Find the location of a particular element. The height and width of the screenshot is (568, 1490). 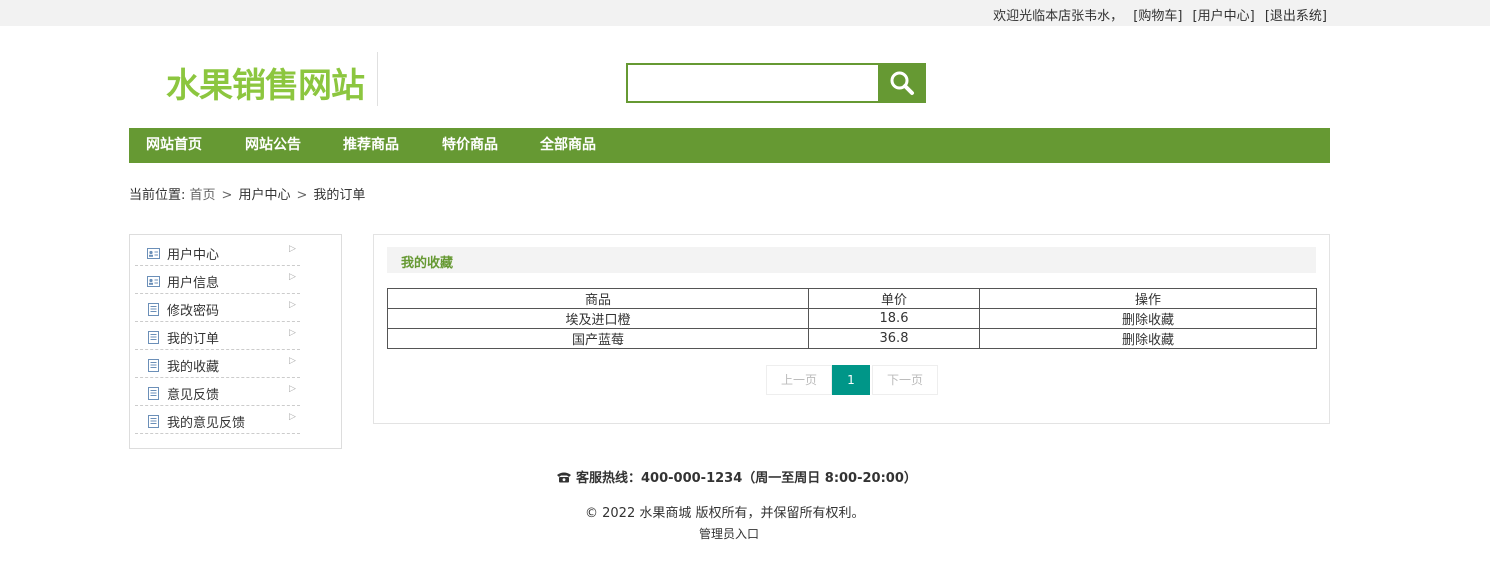

sidebar-item-label: 我的收藏 is located at coordinates (193, 367).